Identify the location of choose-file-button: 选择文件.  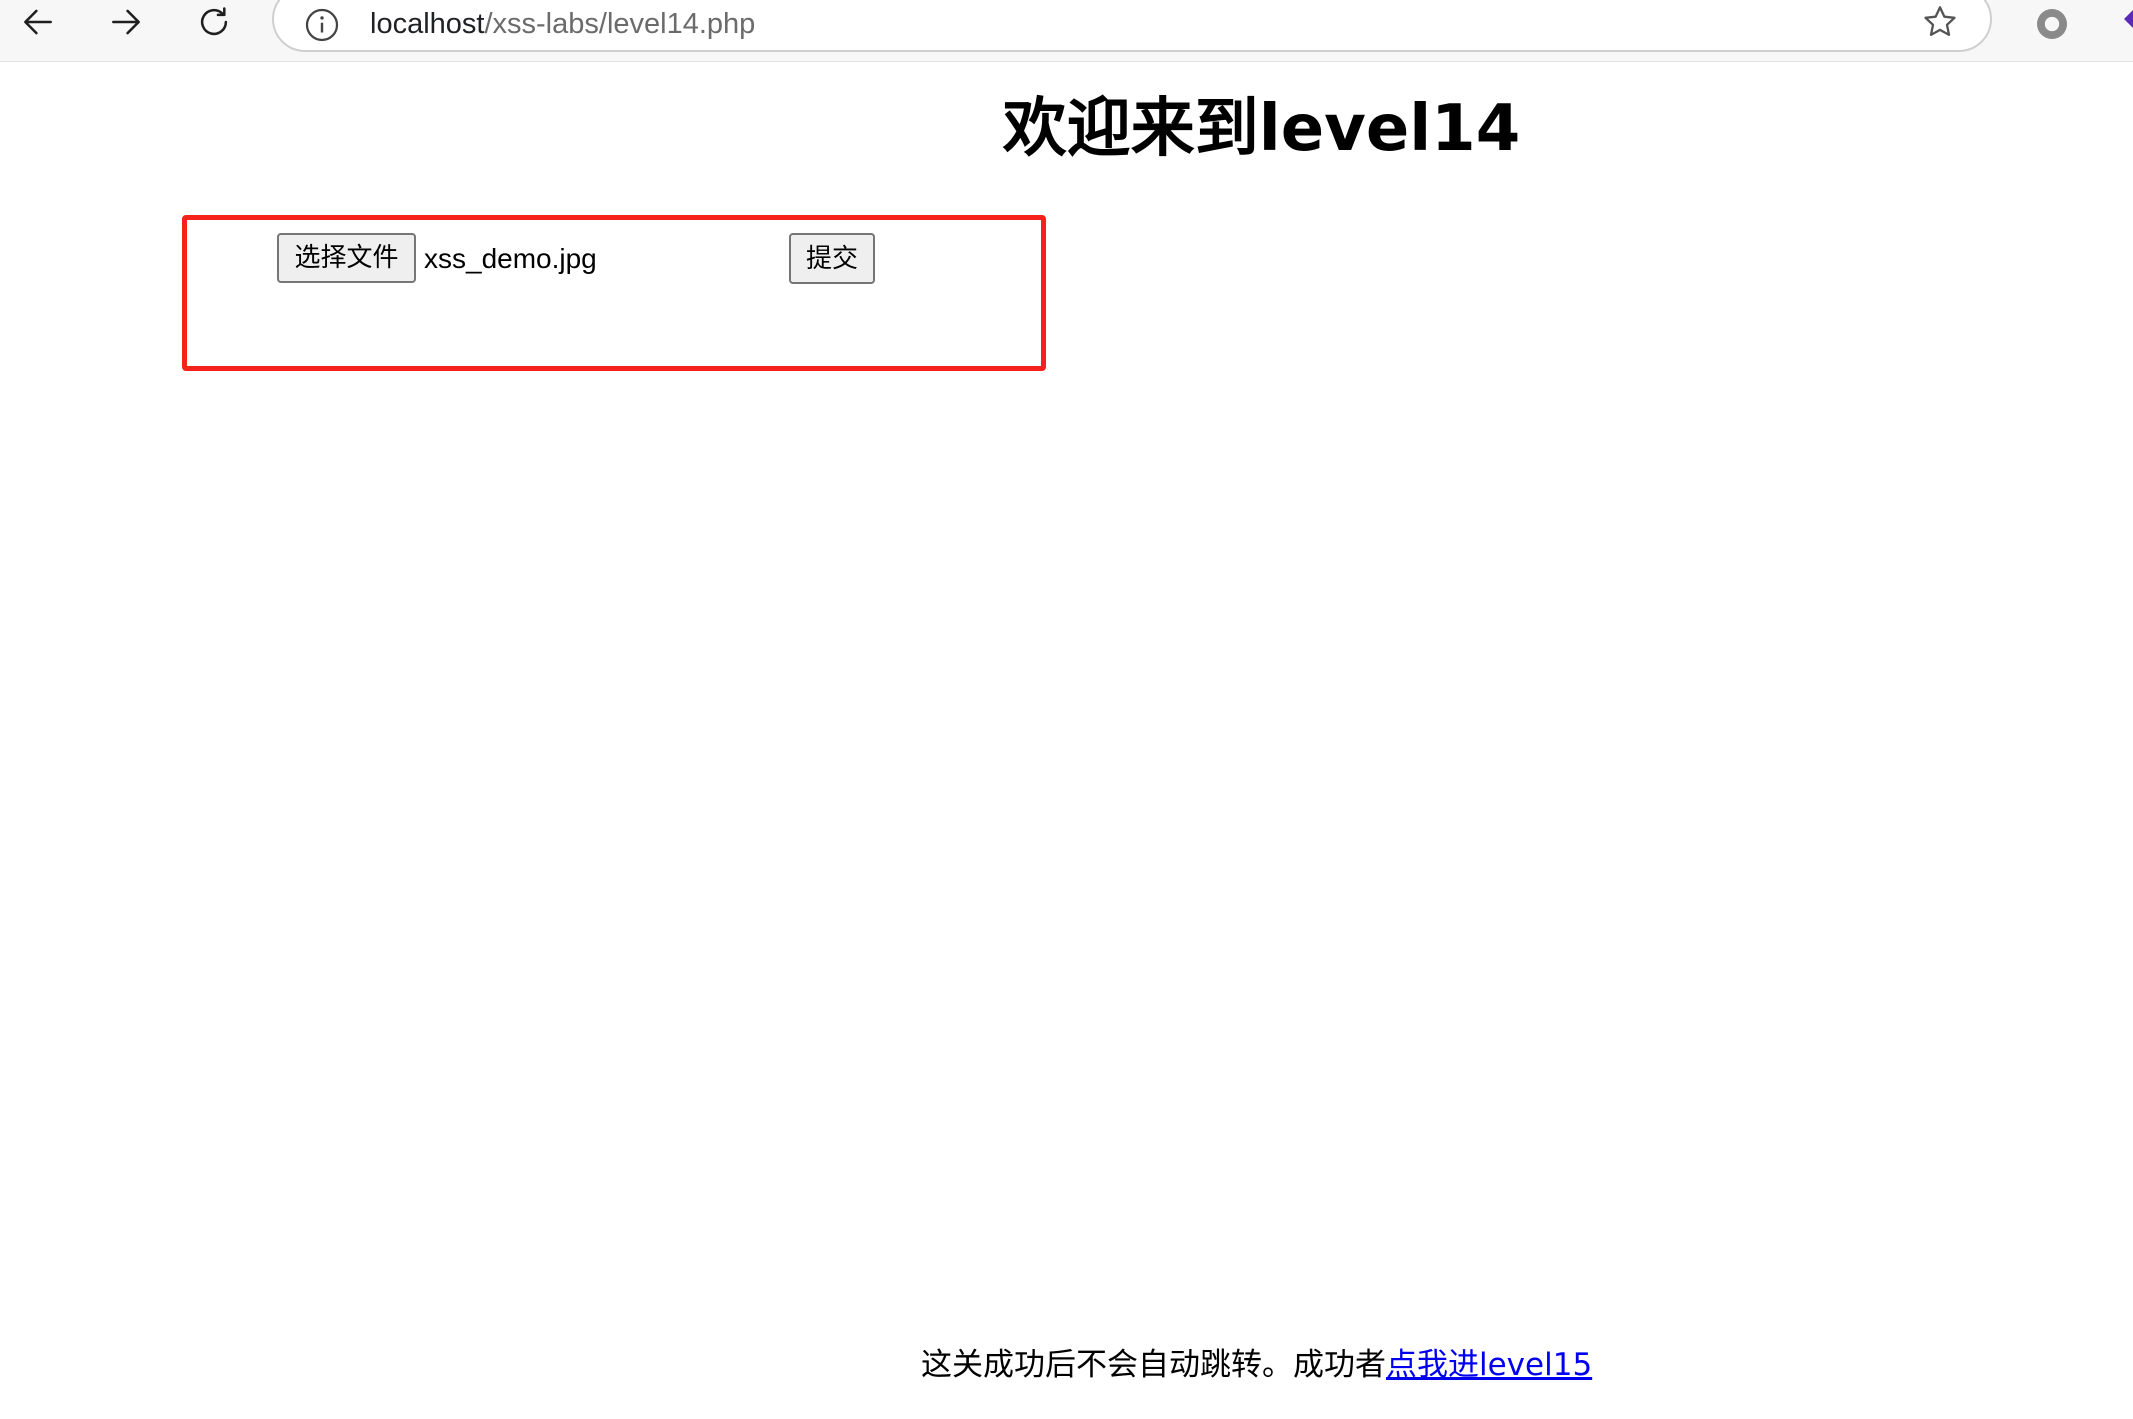
(346, 258).